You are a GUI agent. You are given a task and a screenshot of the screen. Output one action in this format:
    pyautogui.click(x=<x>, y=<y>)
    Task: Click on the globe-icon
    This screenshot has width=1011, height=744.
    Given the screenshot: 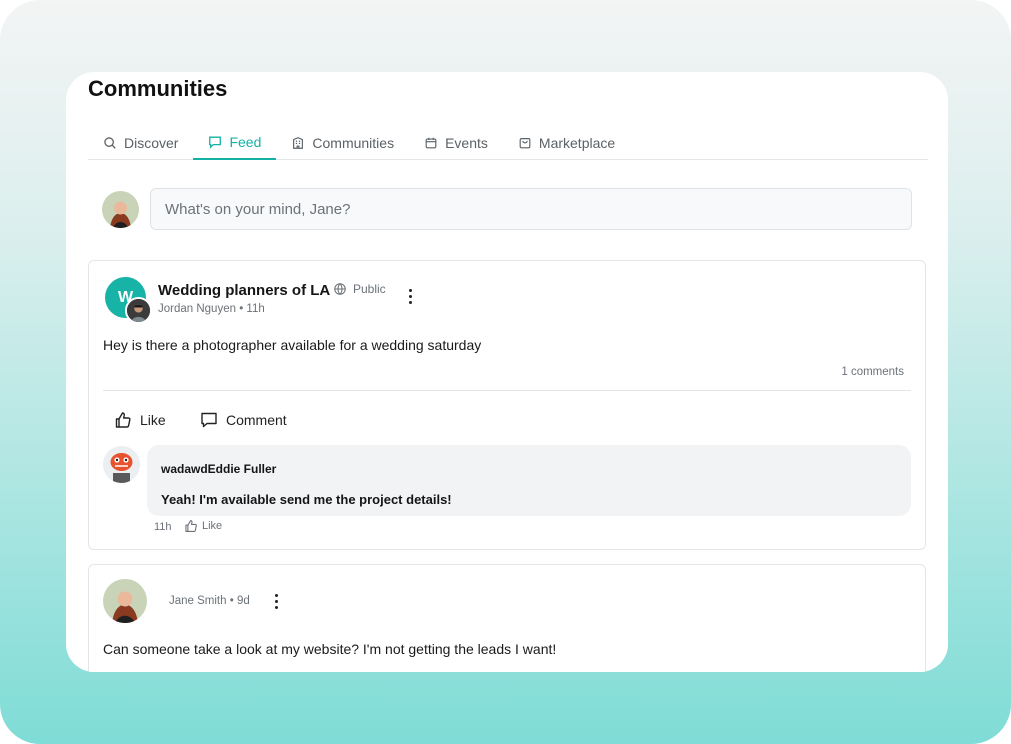 What is the action you would take?
    pyautogui.click(x=340, y=289)
    